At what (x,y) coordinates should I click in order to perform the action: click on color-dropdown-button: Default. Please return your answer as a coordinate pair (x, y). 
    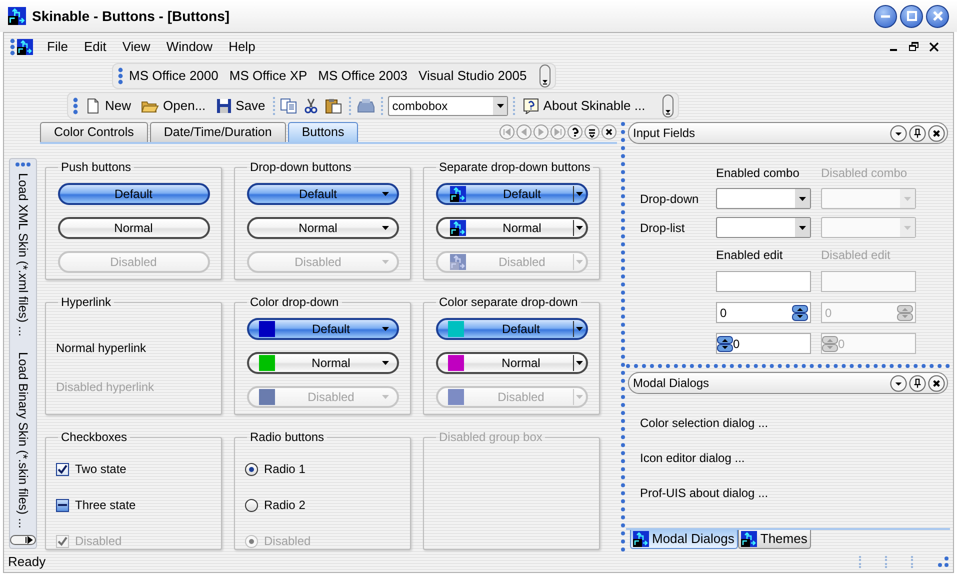
    Looking at the image, I should click on (322, 329).